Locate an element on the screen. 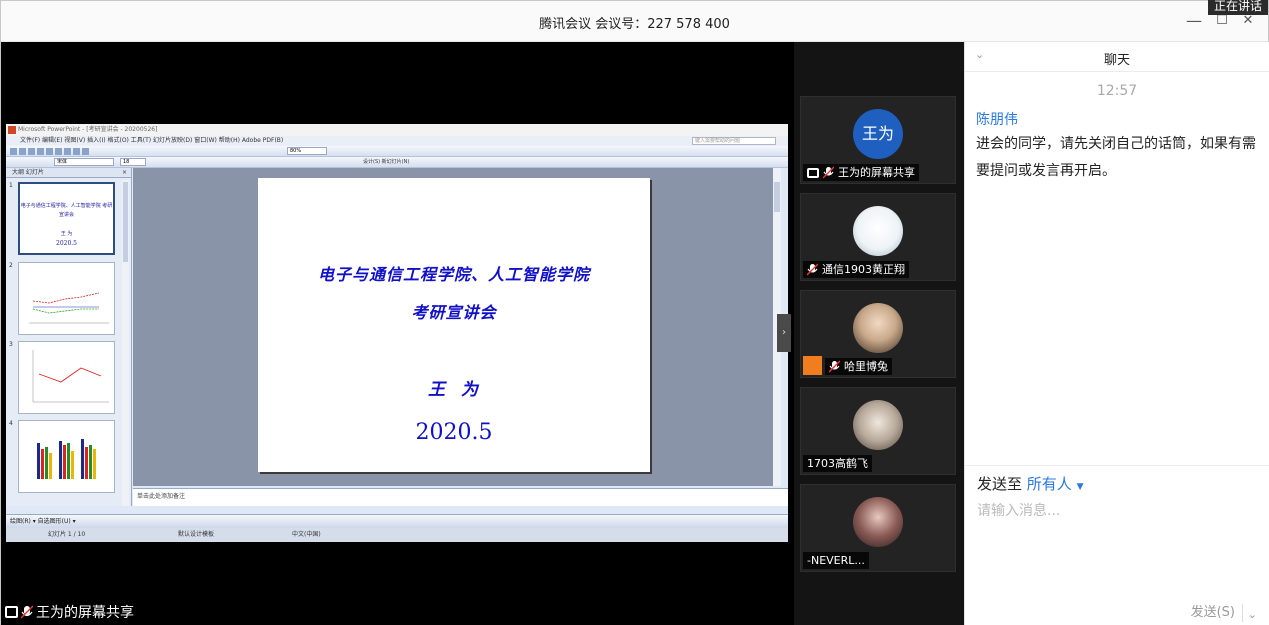 The width and height of the screenshot is (1269, 625). participant-name: 王为的屏幕共享 is located at coordinates (861, 172).